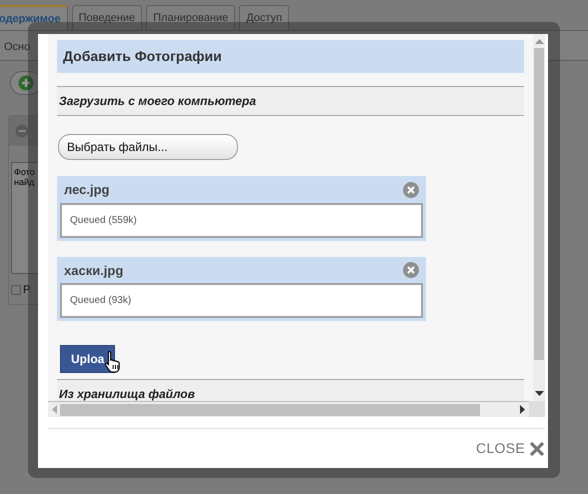 This screenshot has width=588, height=494. Describe the element at coordinates (25, 172) in the screenshot. I see `note-text: Фото` at that location.